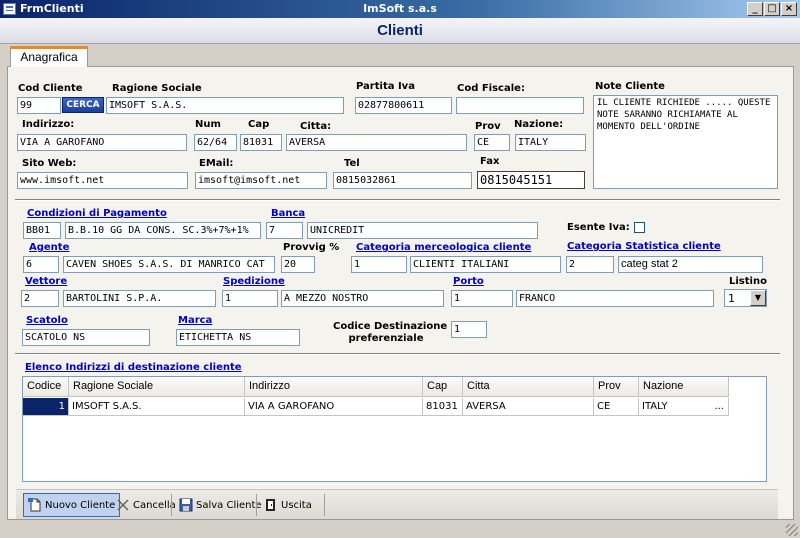  I want to click on nuovo-cliente-button: Nuovo Cliente, so click(72, 505).